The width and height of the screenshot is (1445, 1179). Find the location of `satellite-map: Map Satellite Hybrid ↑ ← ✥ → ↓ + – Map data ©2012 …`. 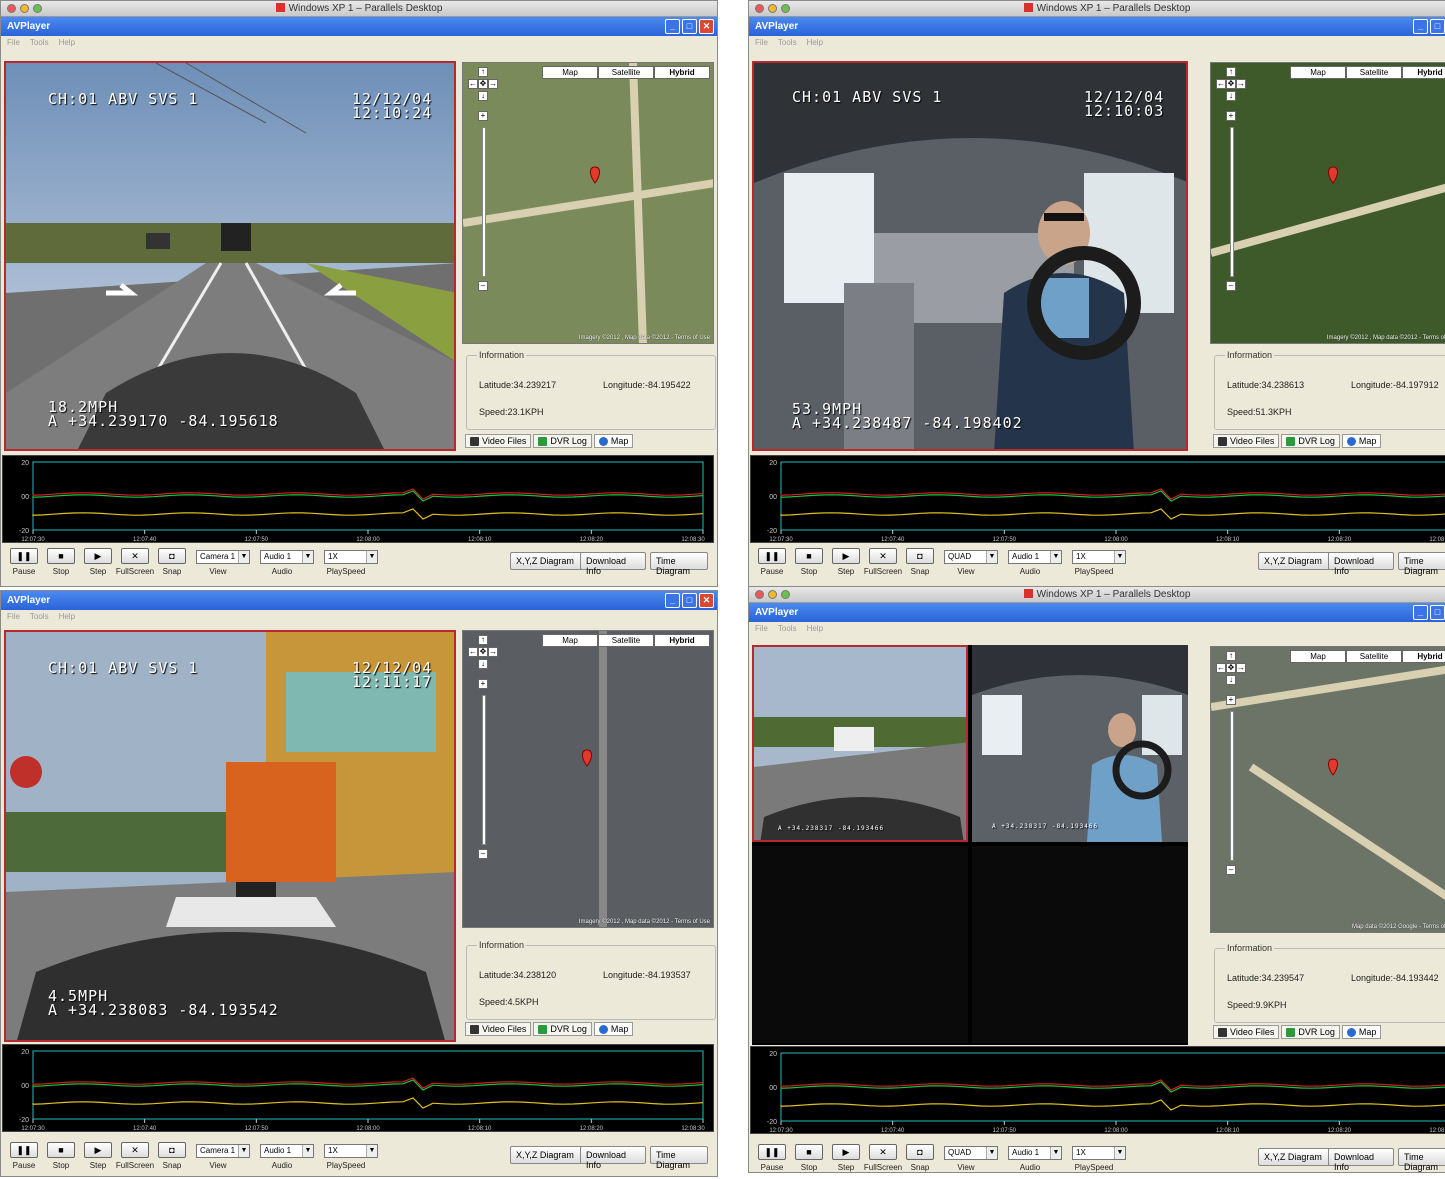

satellite-map: Map Satellite Hybrid ↑ ← ✥ → ↓ + – Map data ©2012 … is located at coordinates (1327, 789).